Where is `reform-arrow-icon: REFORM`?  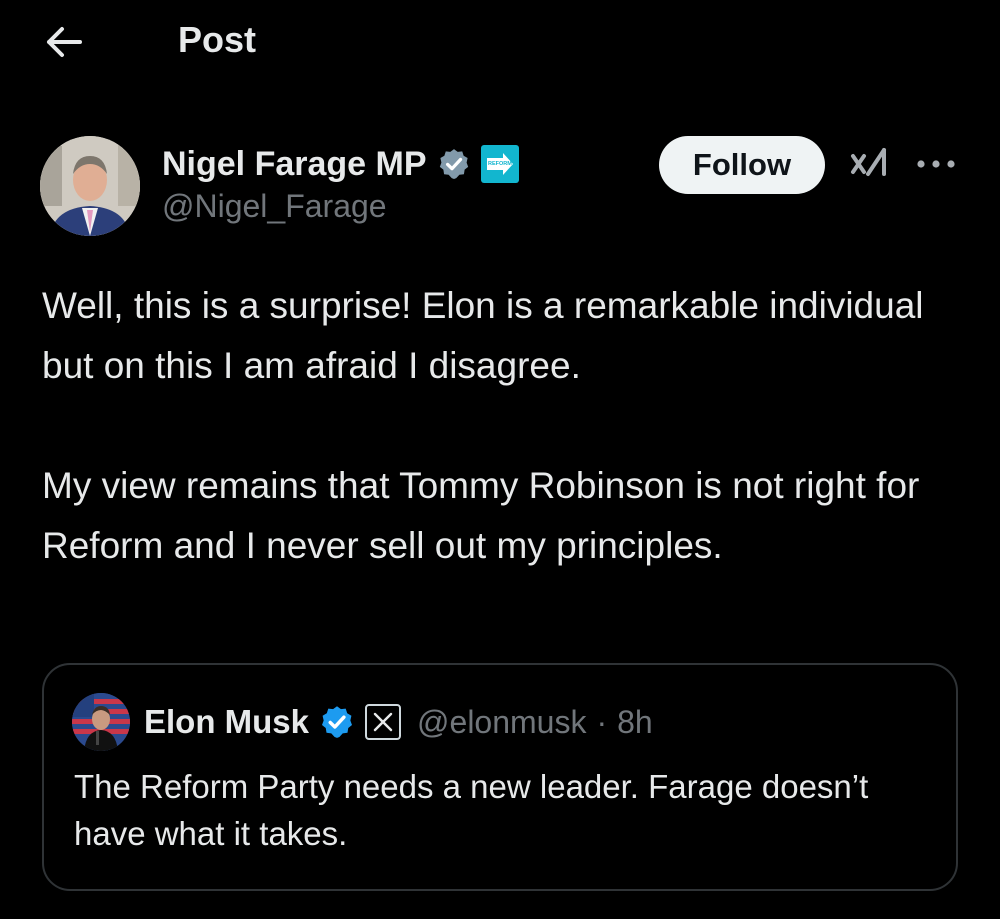
reform-arrow-icon: REFORM is located at coordinates (499, 164).